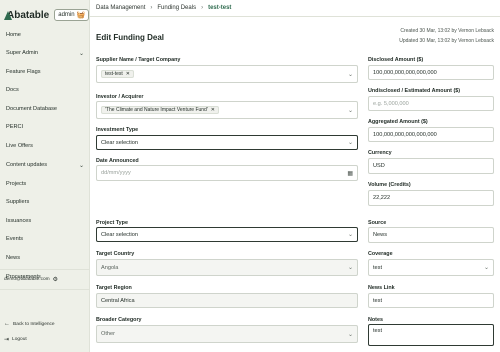  Describe the element at coordinates (81, 15) in the screenshot. I see `basket-icon: 🧺` at that location.